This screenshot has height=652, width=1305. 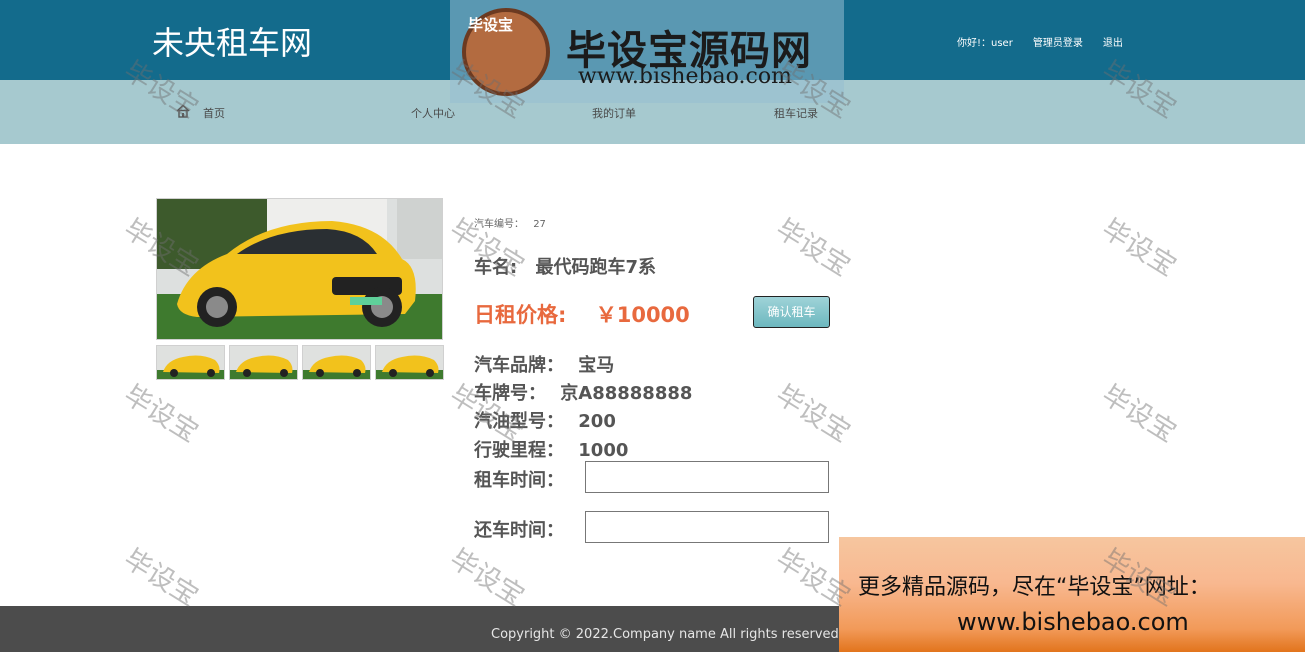 I want to click on watermark-badge-text: 毕设宝, so click(x=491, y=25).